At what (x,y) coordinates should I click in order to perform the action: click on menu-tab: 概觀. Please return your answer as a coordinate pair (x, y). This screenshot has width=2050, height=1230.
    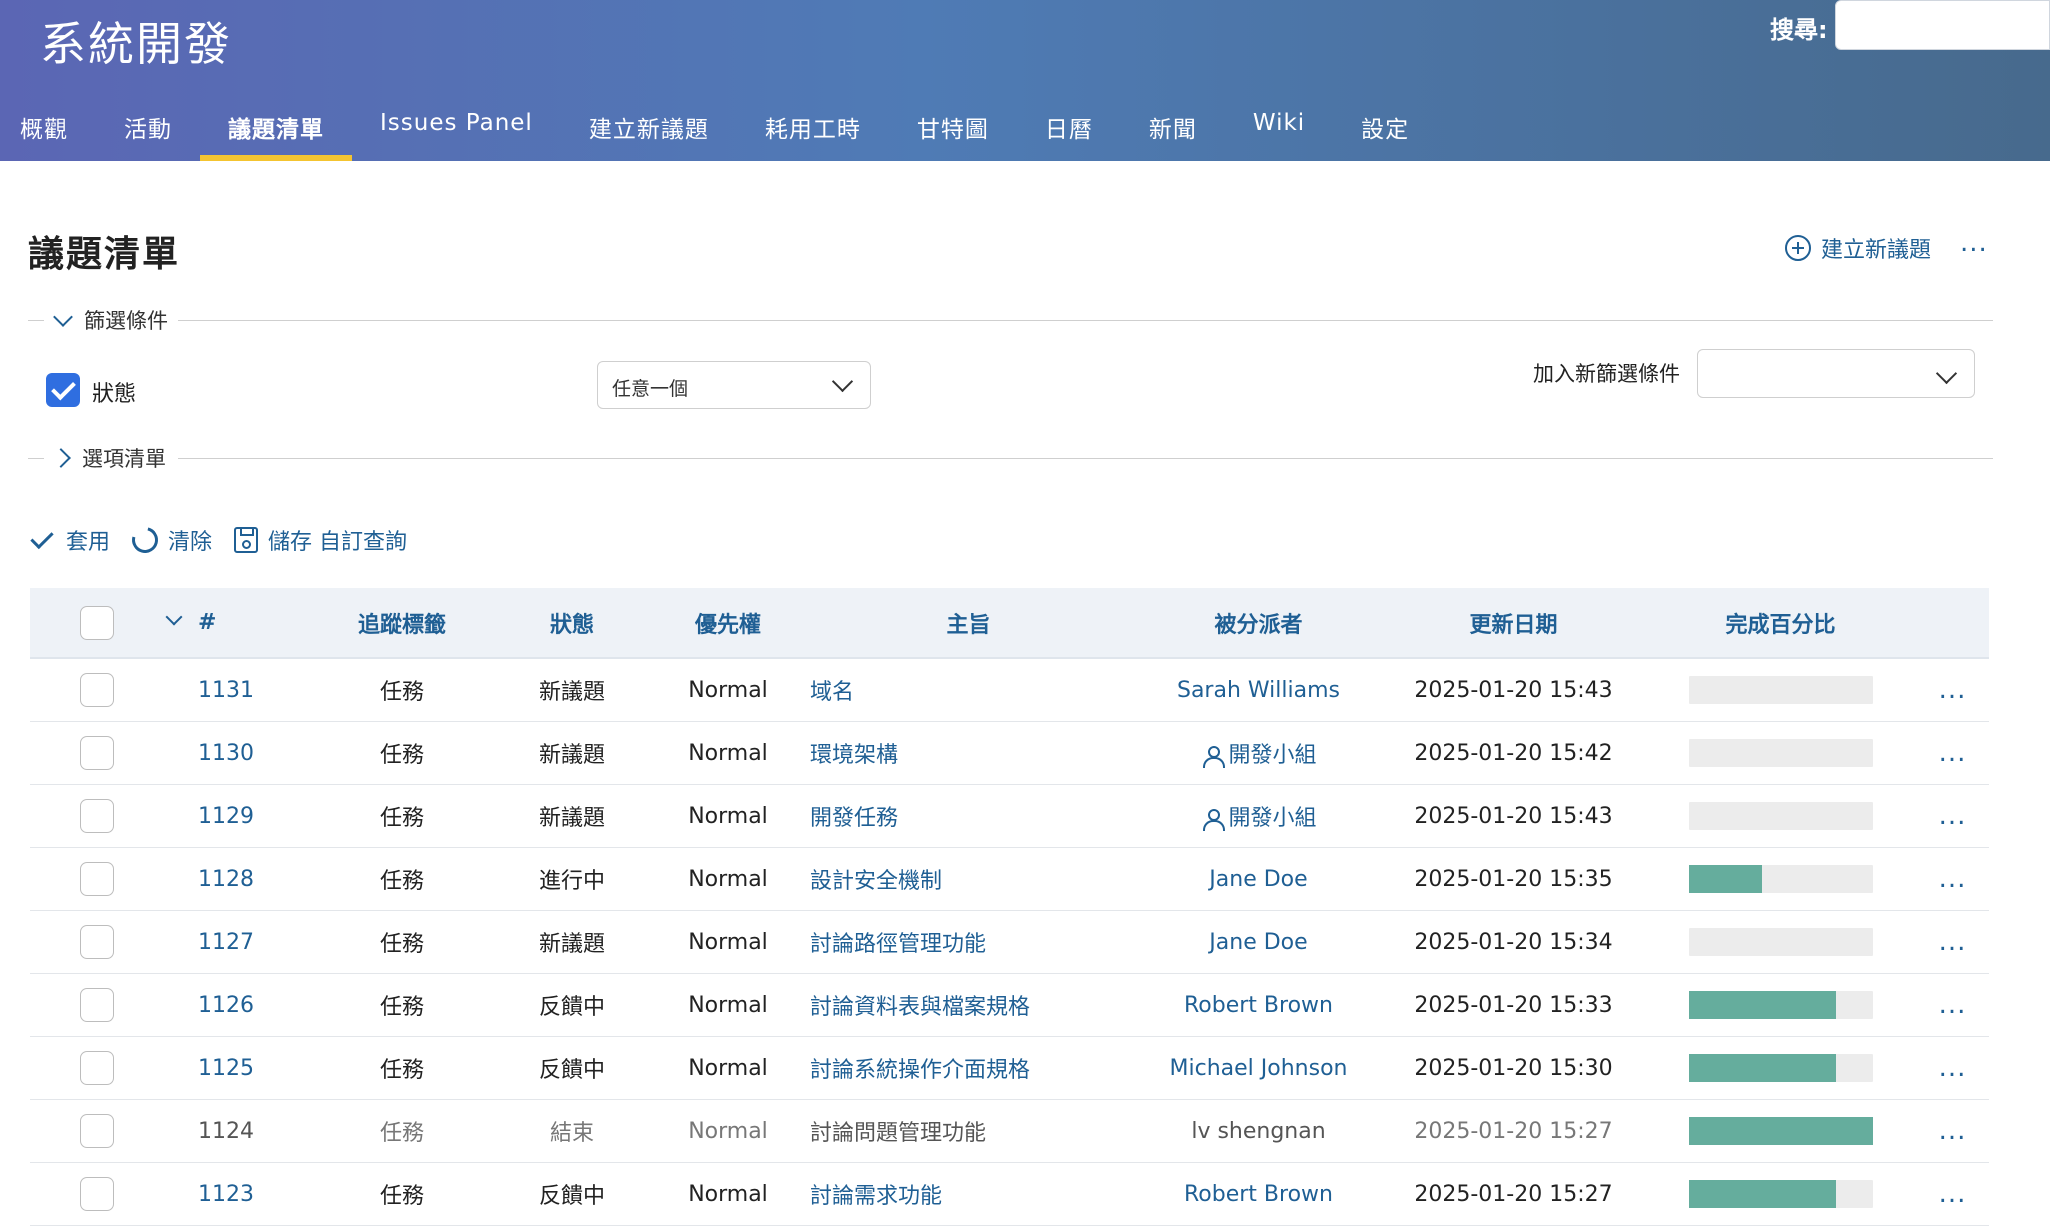
    Looking at the image, I should click on (48, 130).